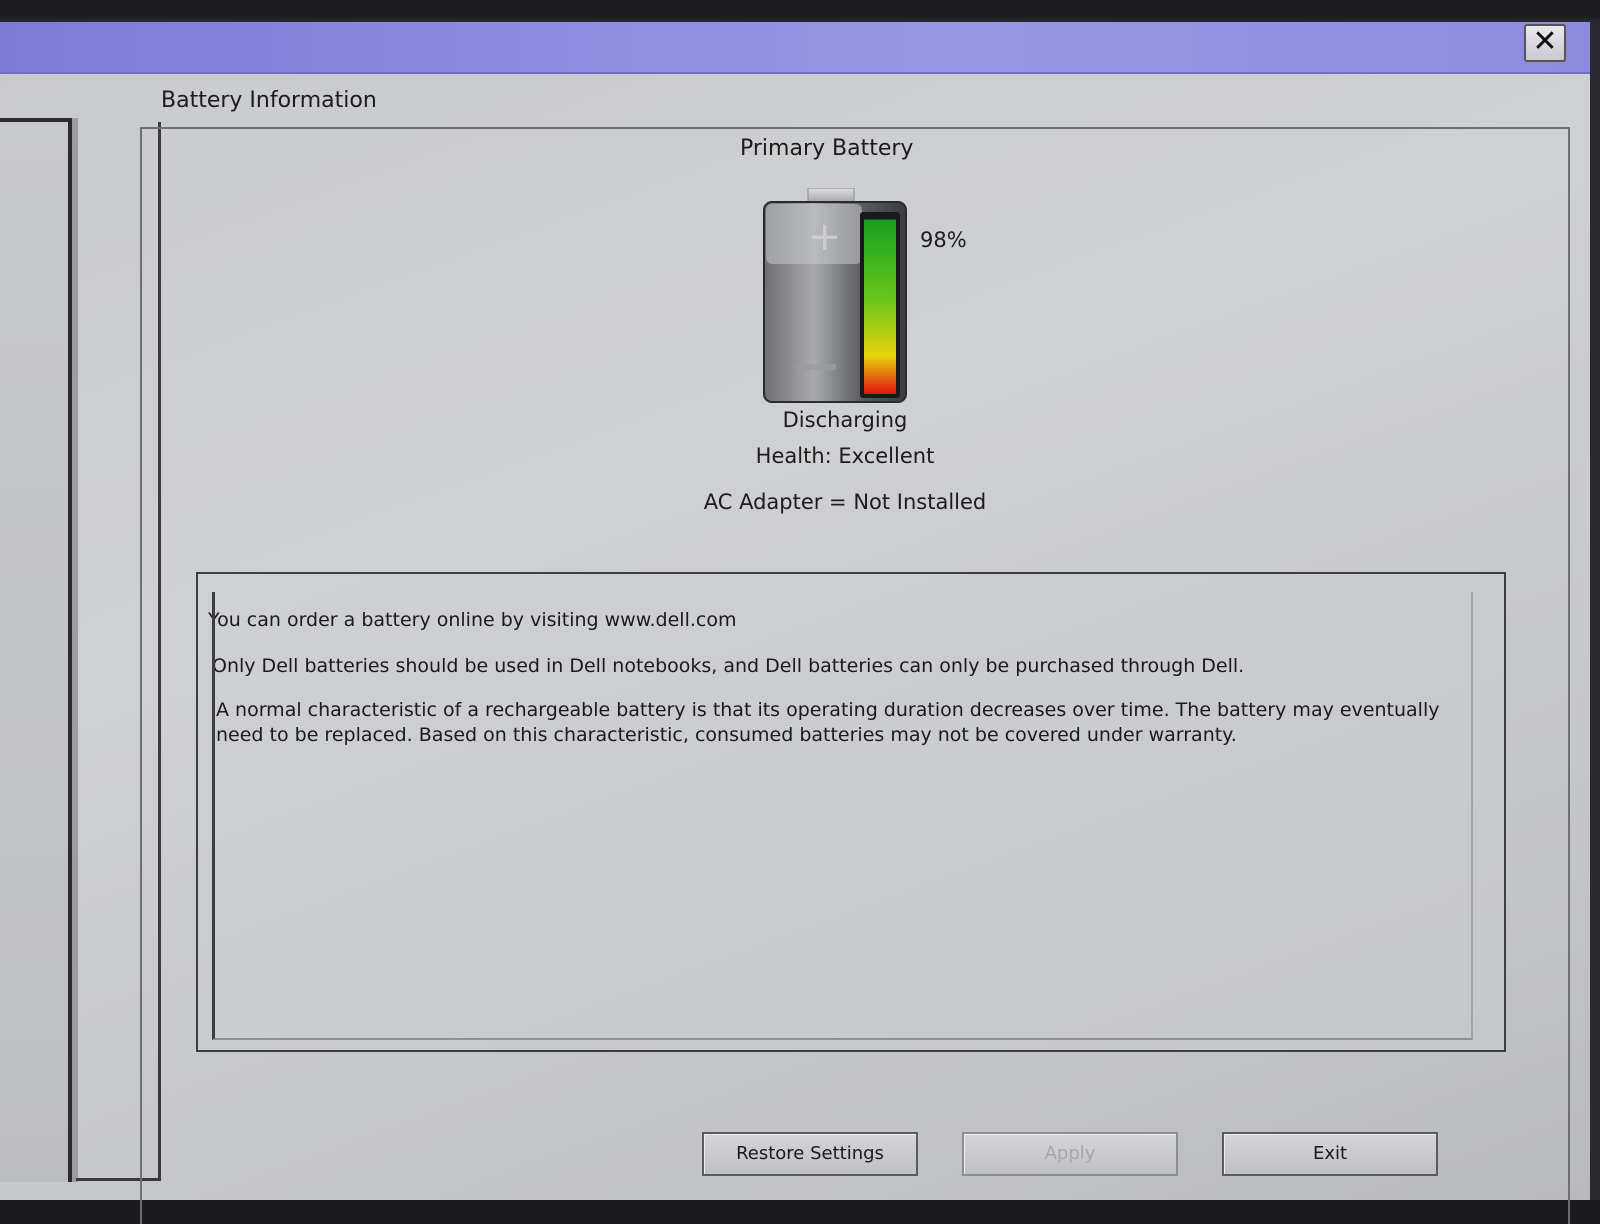  Describe the element at coordinates (845, 502) in the screenshot. I see `ac-adapter-status: AC Adapter = Not Installed` at that location.